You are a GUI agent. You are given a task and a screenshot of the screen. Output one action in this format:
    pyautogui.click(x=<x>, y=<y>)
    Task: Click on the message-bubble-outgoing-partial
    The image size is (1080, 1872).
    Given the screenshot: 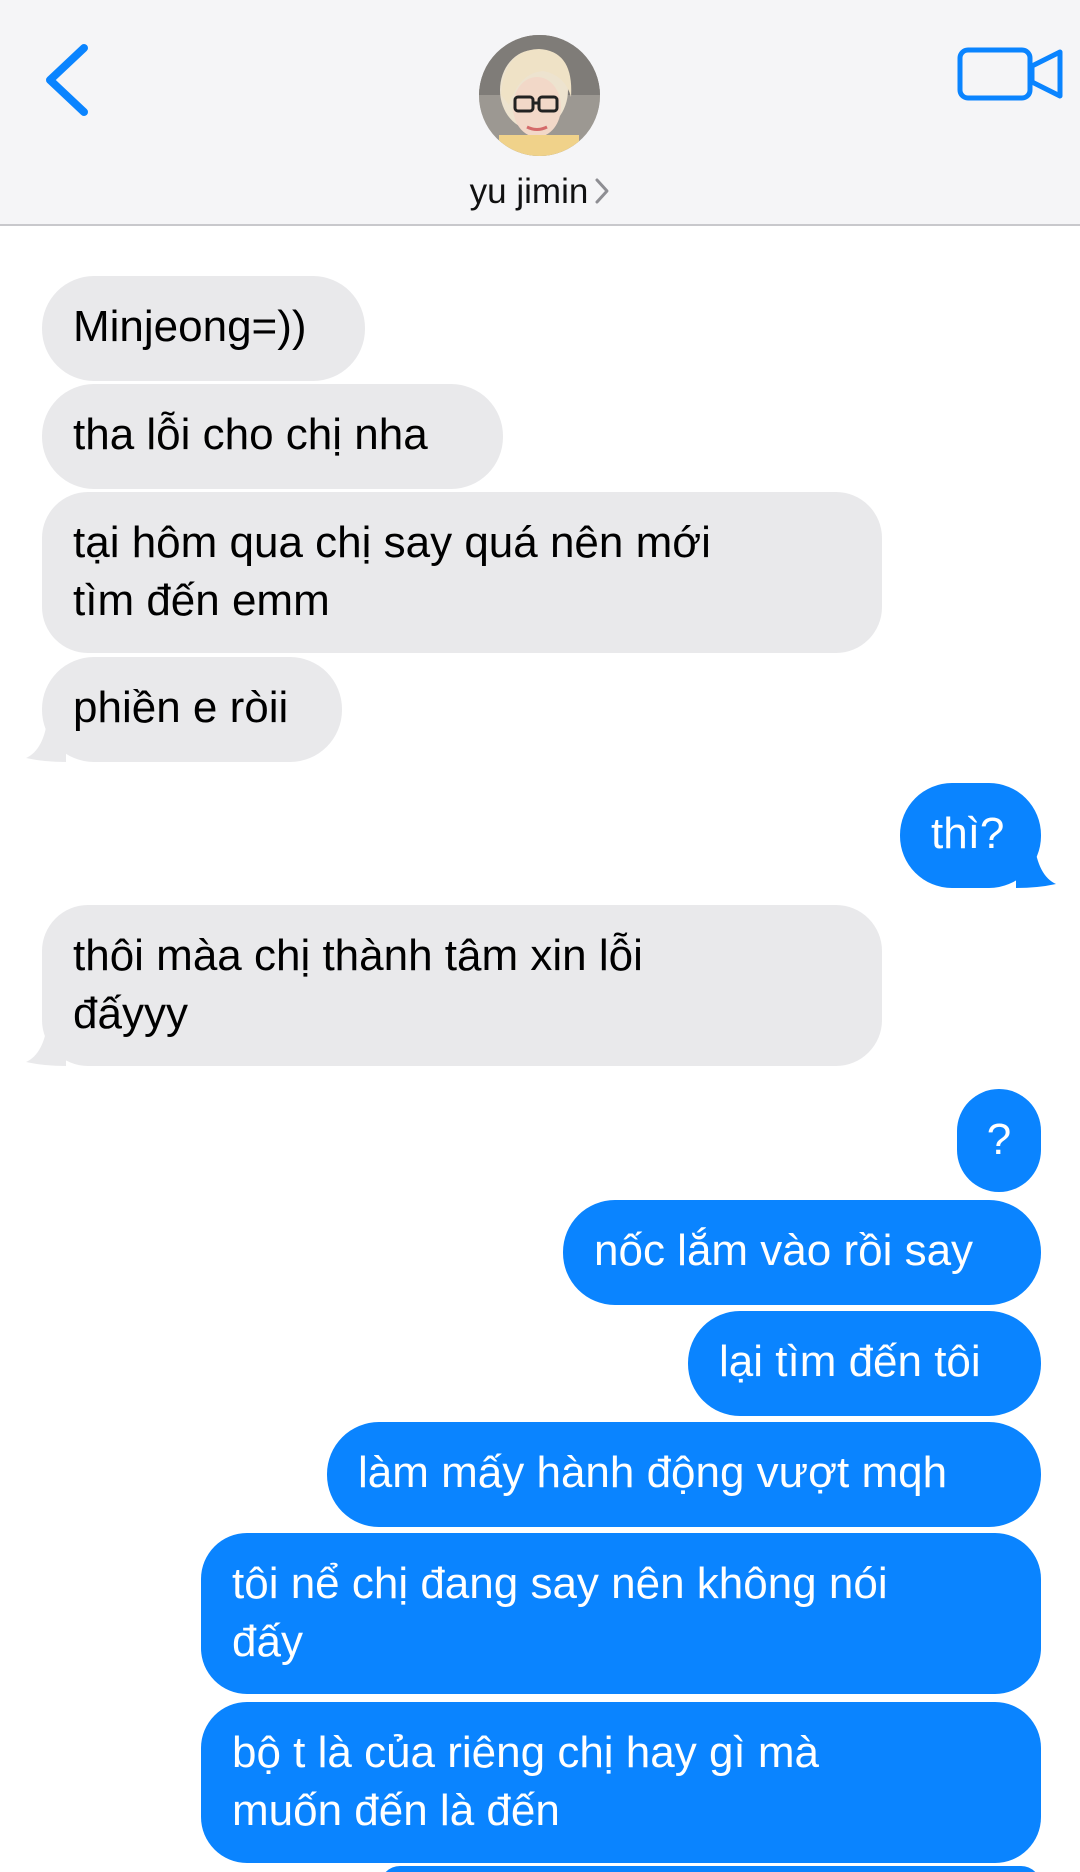 What is the action you would take?
    pyautogui.click(x=710, y=1869)
    